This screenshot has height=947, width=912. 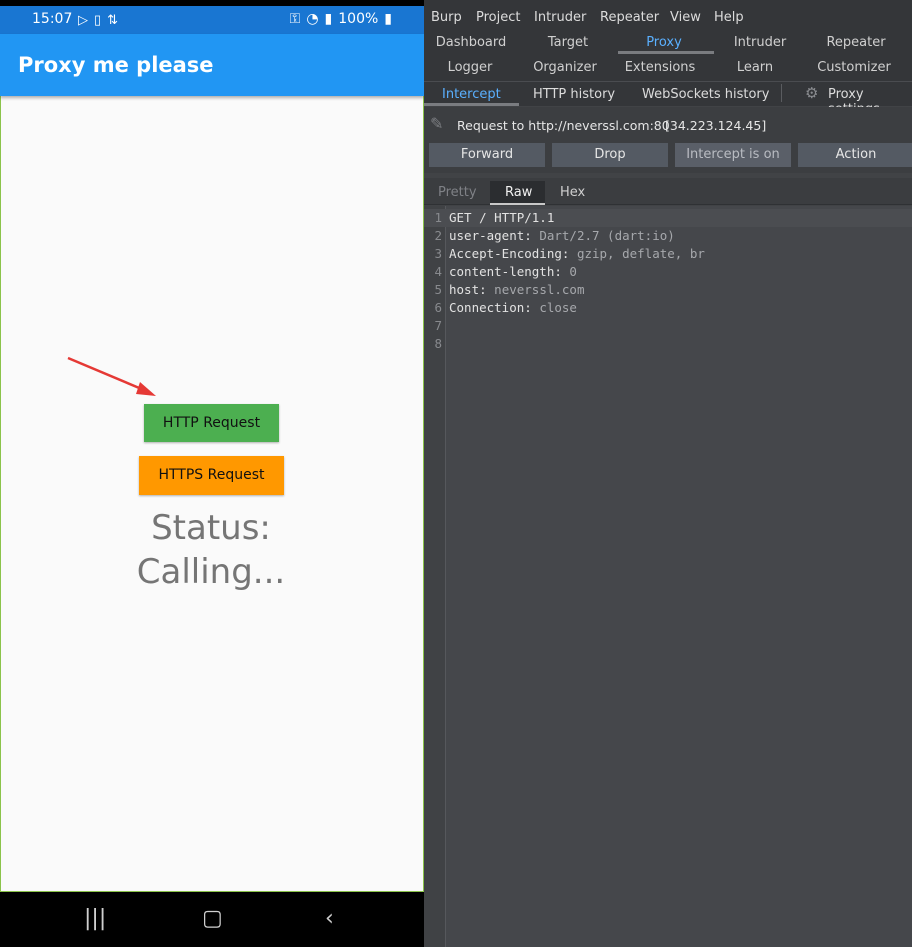 I want to click on editor-line: 1 GET / HTTP/1.1, so click(x=668, y=218).